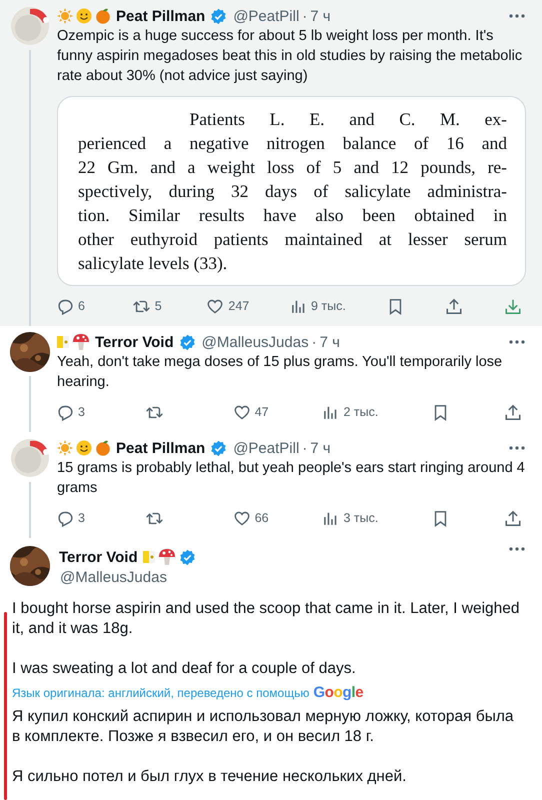 This screenshot has height=800, width=542. What do you see at coordinates (210, 777) in the screenshot?
I see `translated-text: Я сильно потел и был глух в течение нескольких дней.` at bounding box center [210, 777].